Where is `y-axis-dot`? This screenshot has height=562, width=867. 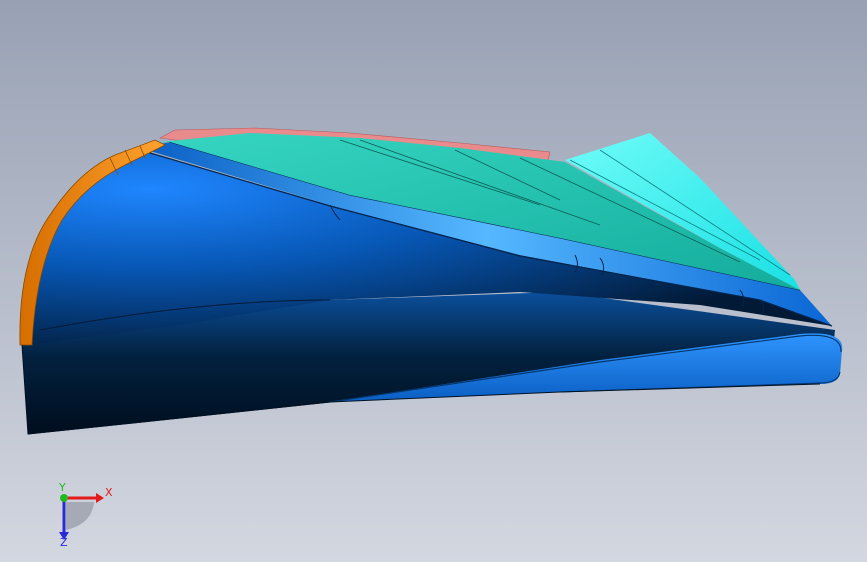
y-axis-dot is located at coordinates (64, 498).